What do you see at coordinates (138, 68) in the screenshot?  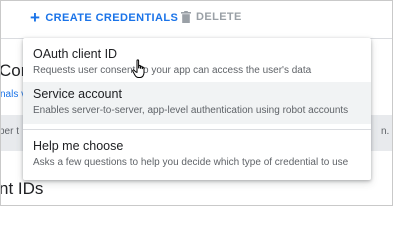 I see `hand-pointer-icon` at bounding box center [138, 68].